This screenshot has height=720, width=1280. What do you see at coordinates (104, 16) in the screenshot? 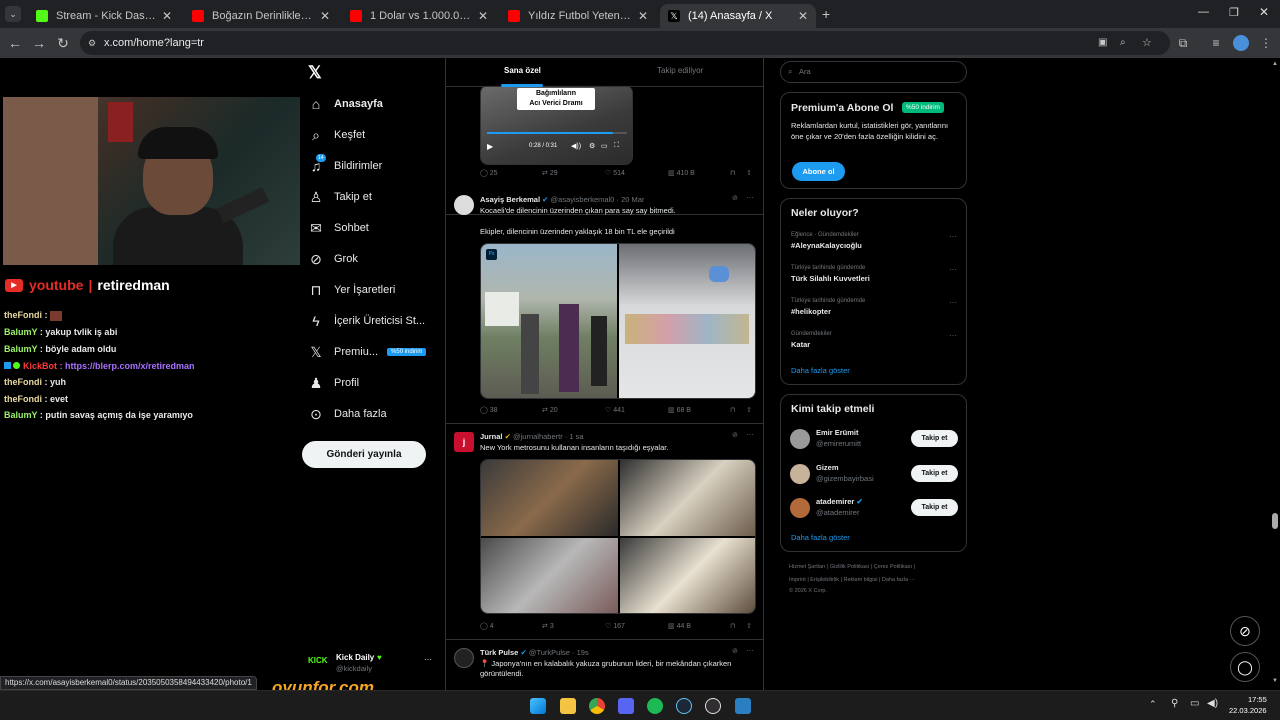
I see `browser-tab: Stream - Kick Dashboard✕` at bounding box center [104, 16].